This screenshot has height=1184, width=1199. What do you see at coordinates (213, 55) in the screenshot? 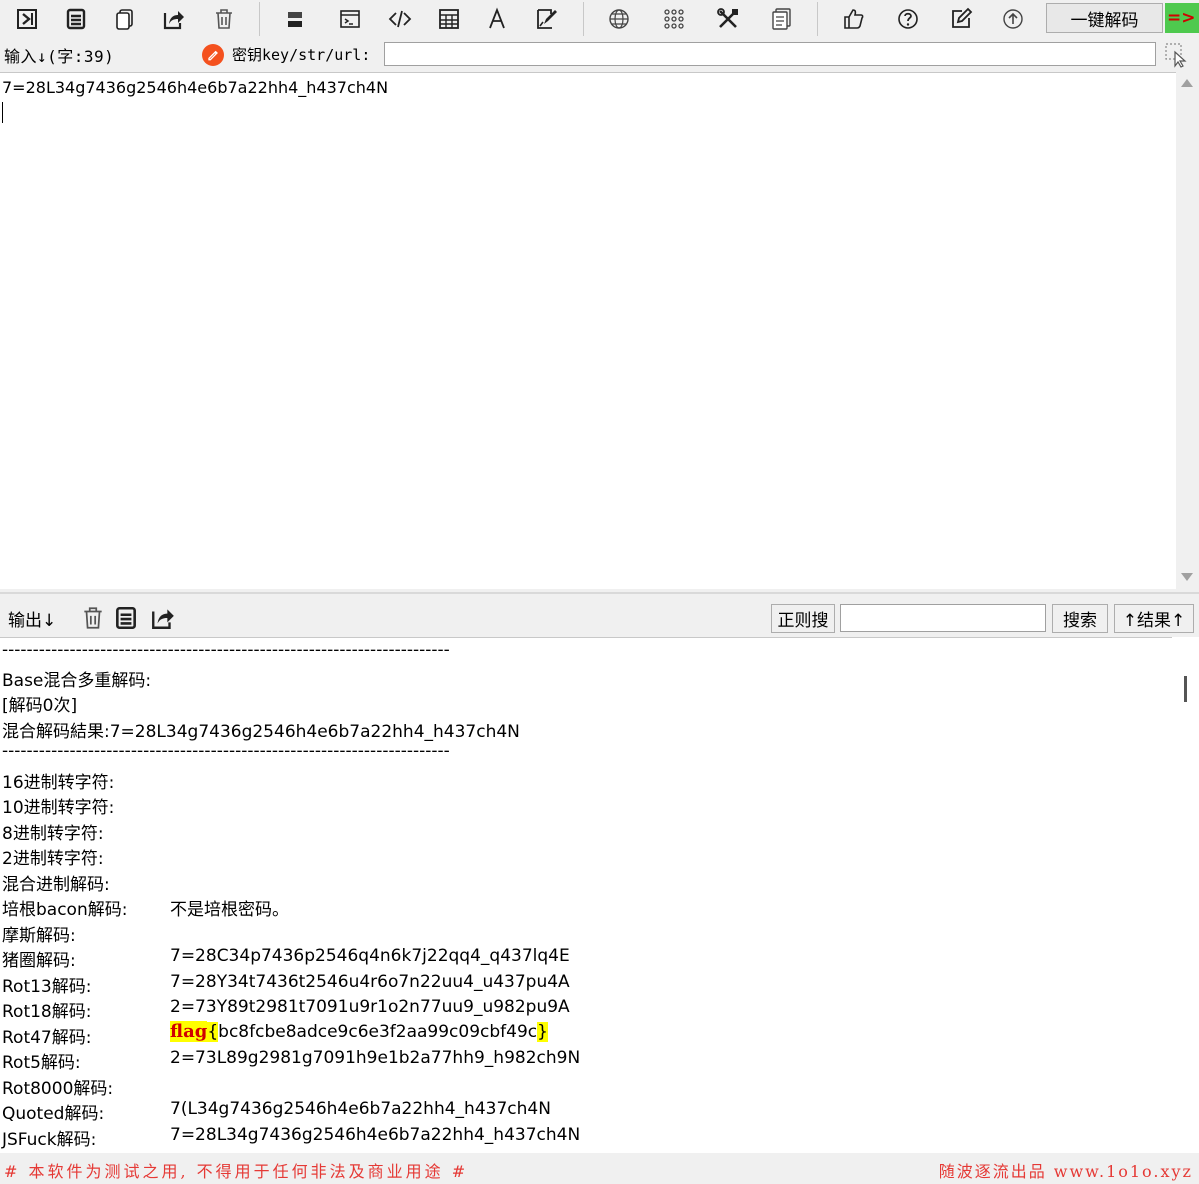
I see `key-icon` at bounding box center [213, 55].